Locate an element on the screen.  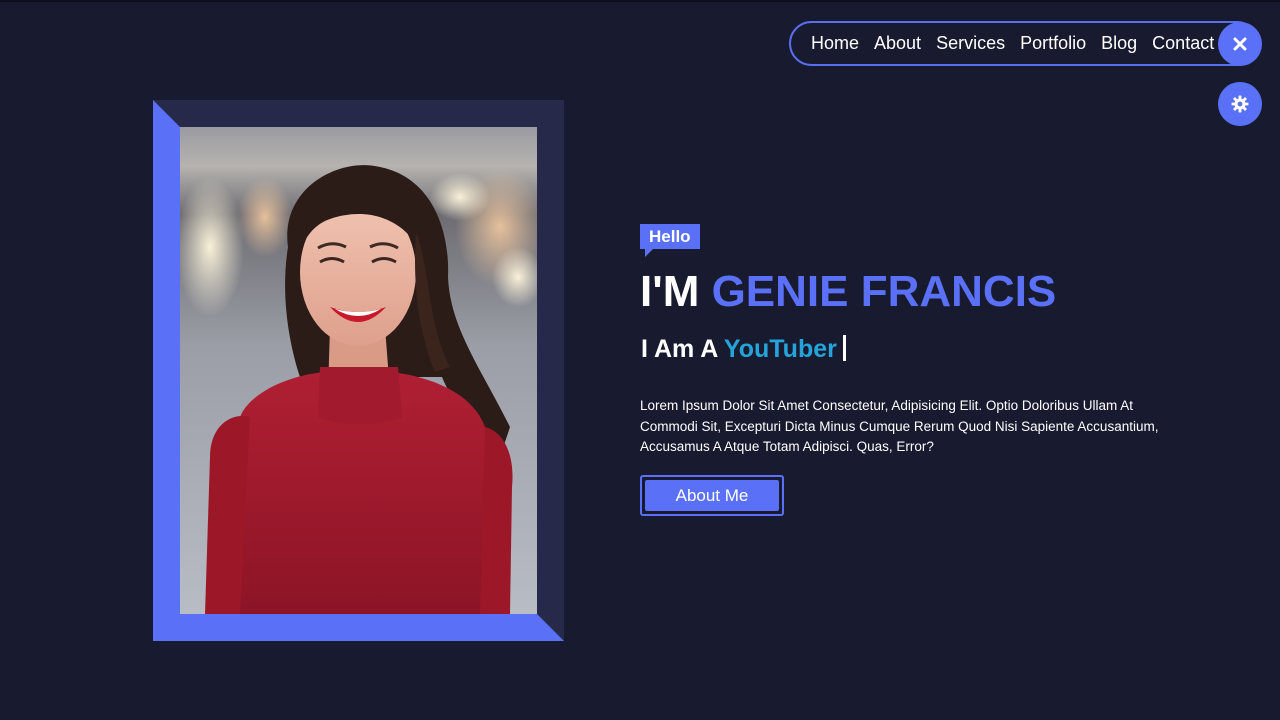
about-button-outline: About Me is located at coordinates (712, 495).